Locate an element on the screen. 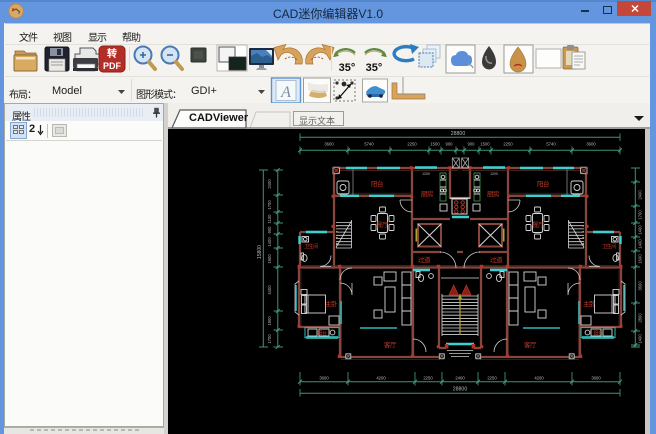 Image resolution: width=656 pixels, height=434 pixels. svg-text: A is located at coordinates (285, 92).